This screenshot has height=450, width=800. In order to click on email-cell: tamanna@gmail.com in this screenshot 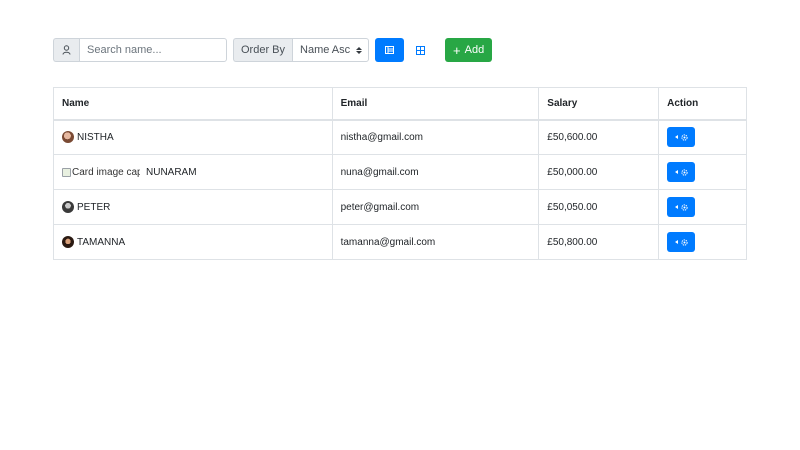, I will do `click(435, 242)`.